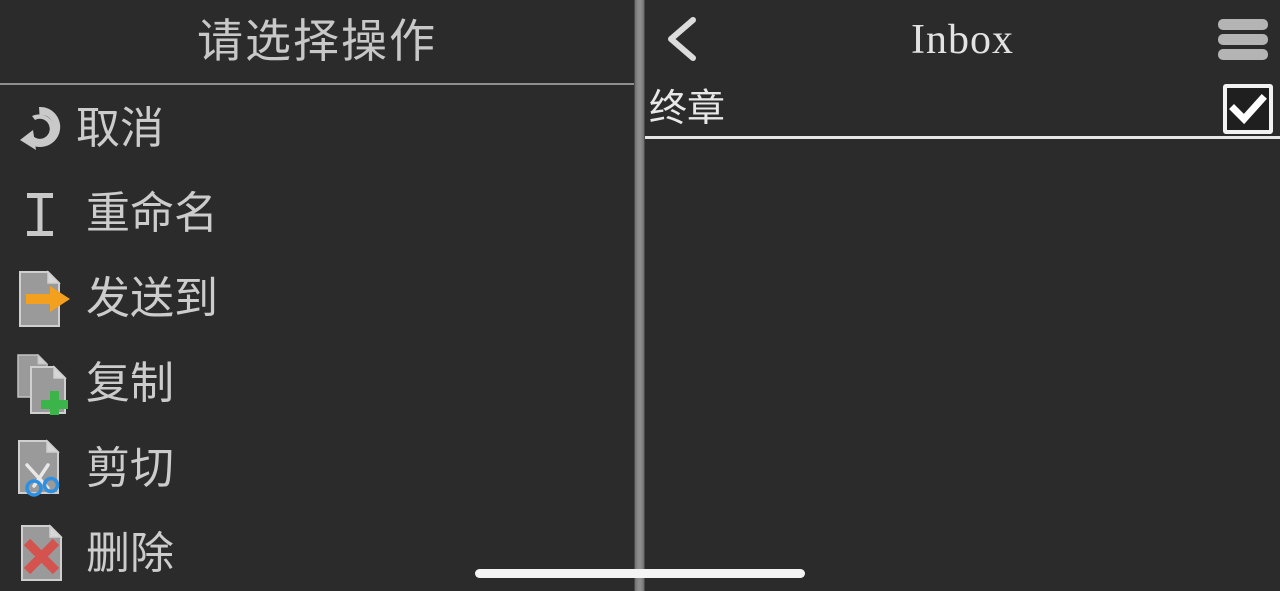 The width and height of the screenshot is (1280, 591). I want to click on list-item: 终章, so click(962, 108).